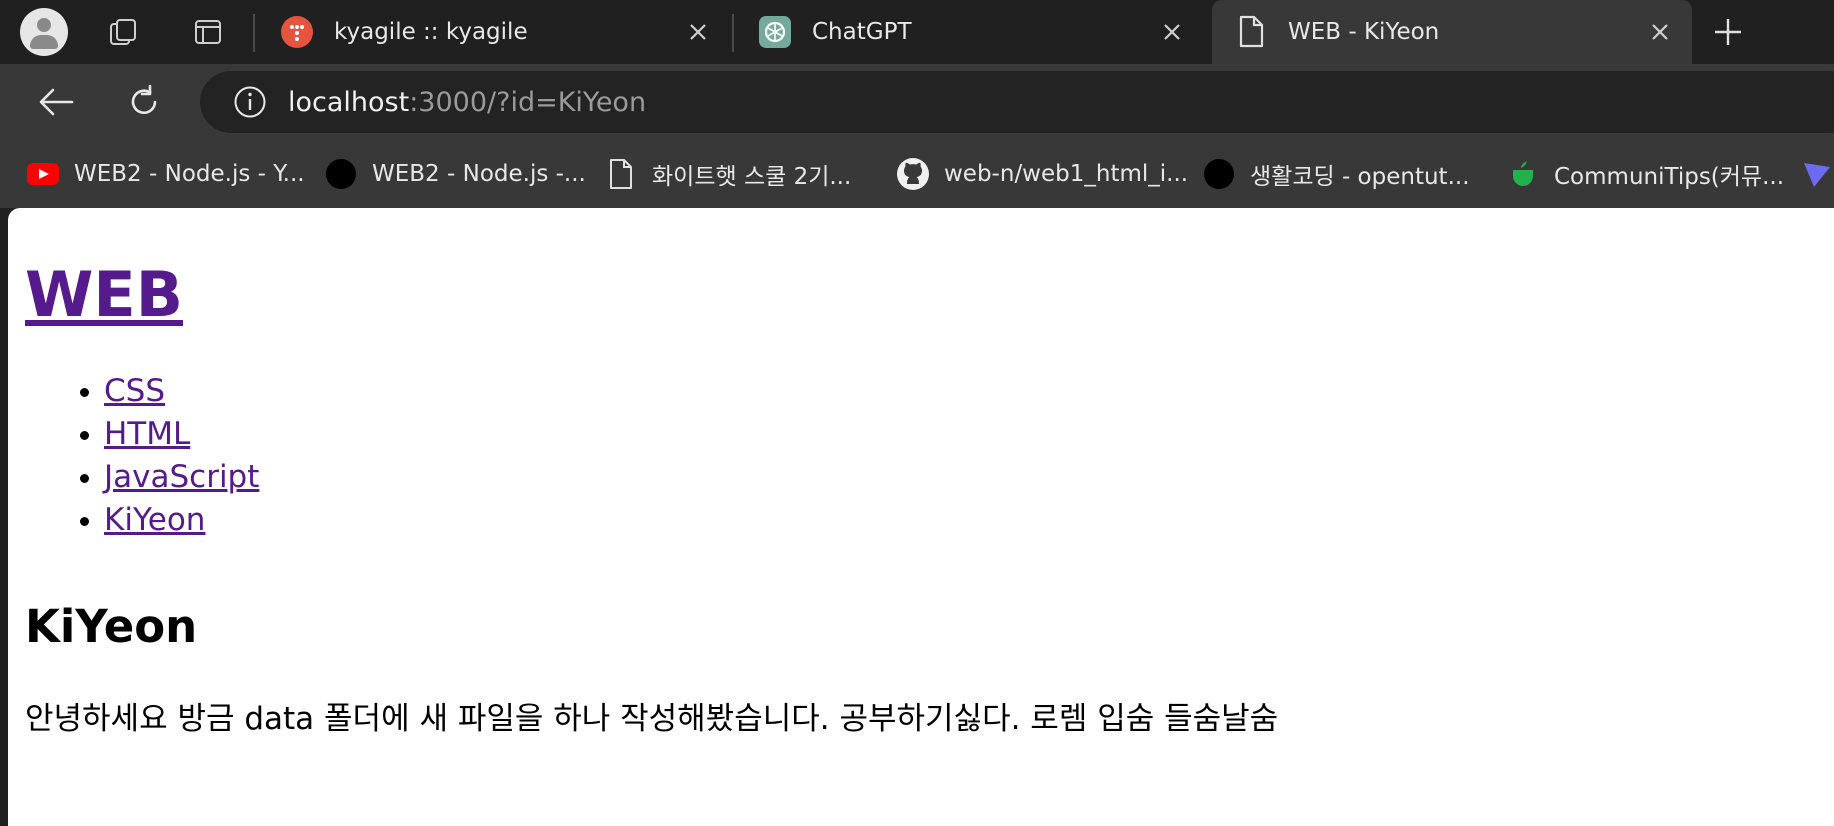  Describe the element at coordinates (144, 102) in the screenshot. I see `refresh-icon` at that location.